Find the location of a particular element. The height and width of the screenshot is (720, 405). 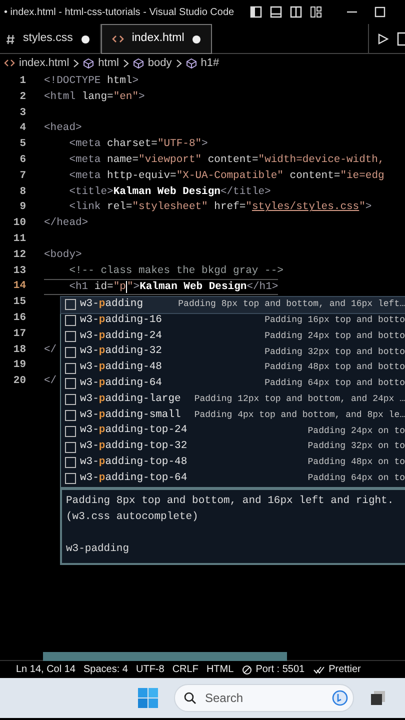

suggestion-item: w3-padding-top-64 Padding 64px on to is located at coordinates (233, 478).